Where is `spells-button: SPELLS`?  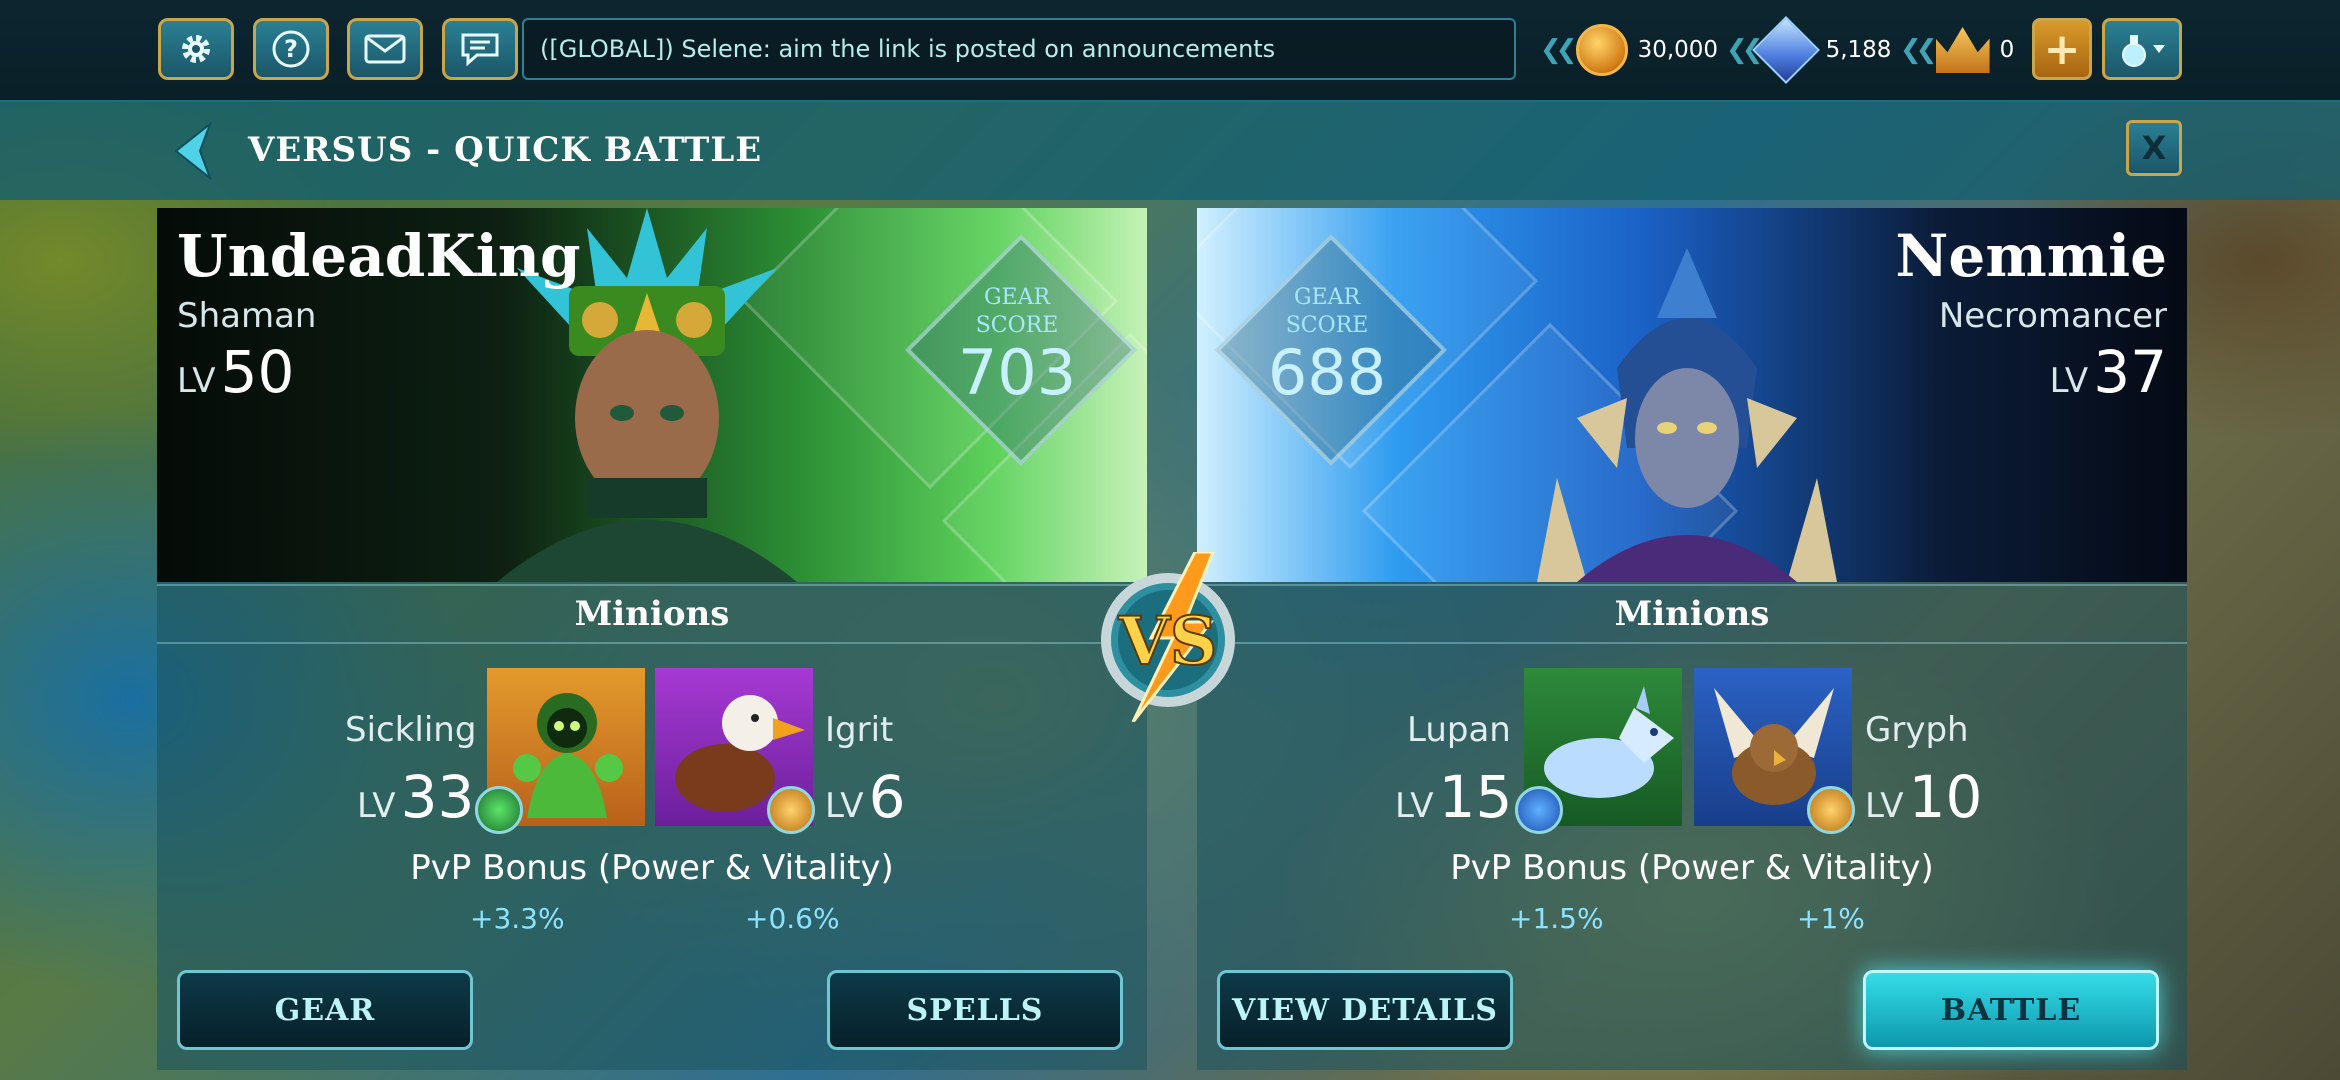 spells-button: SPELLS is located at coordinates (975, 1010).